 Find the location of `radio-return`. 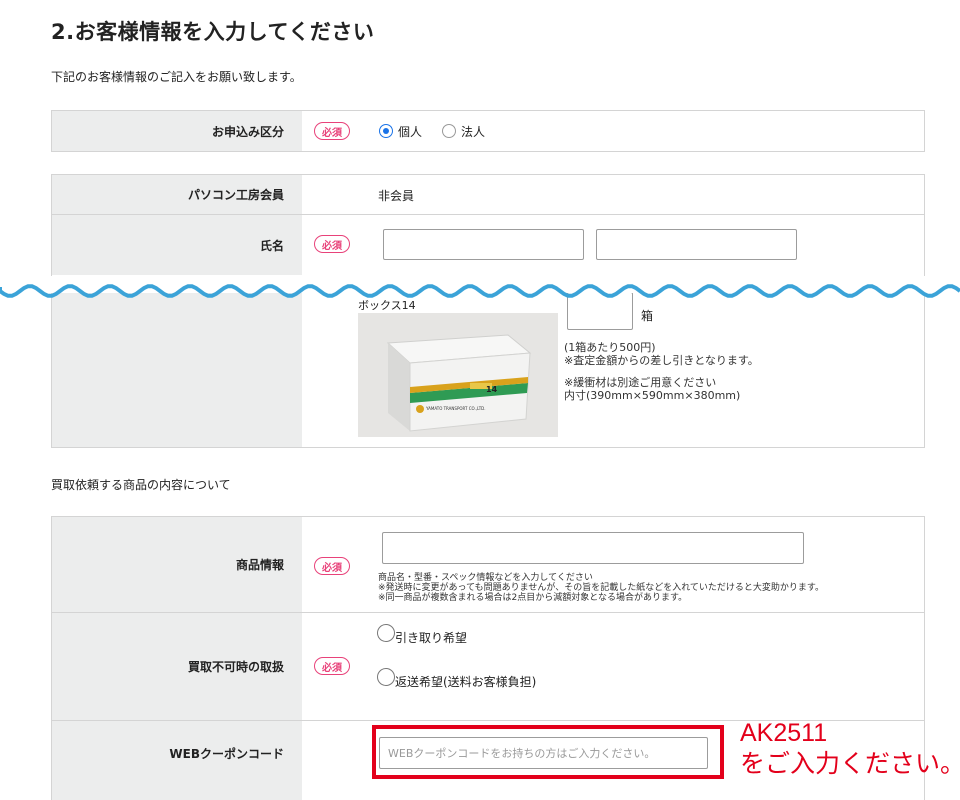

radio-return is located at coordinates (386, 677).